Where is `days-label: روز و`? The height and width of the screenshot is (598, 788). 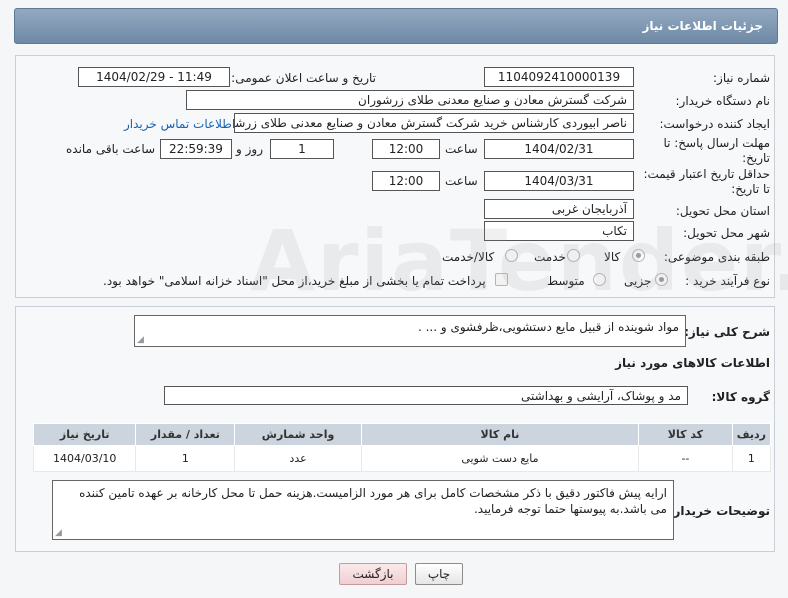
days-label: روز و is located at coordinates (249, 149).